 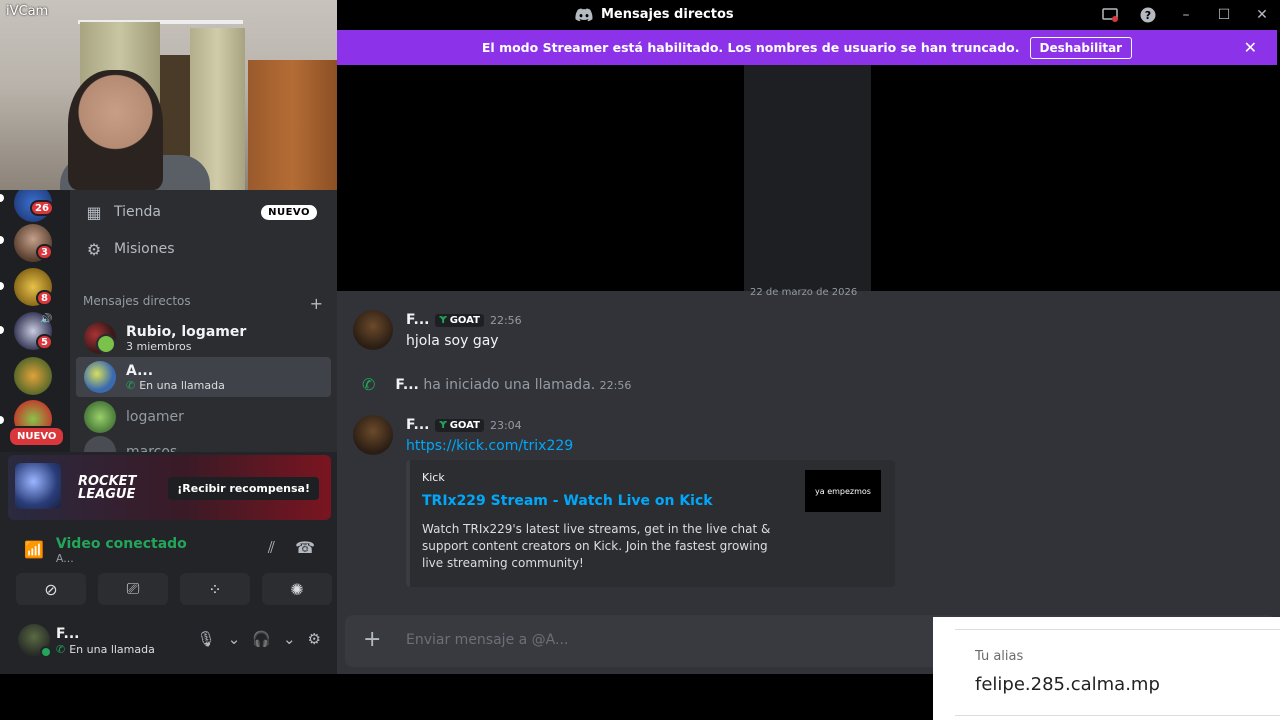 I want to click on maximize-icon: ☐, so click(x=1224, y=15).